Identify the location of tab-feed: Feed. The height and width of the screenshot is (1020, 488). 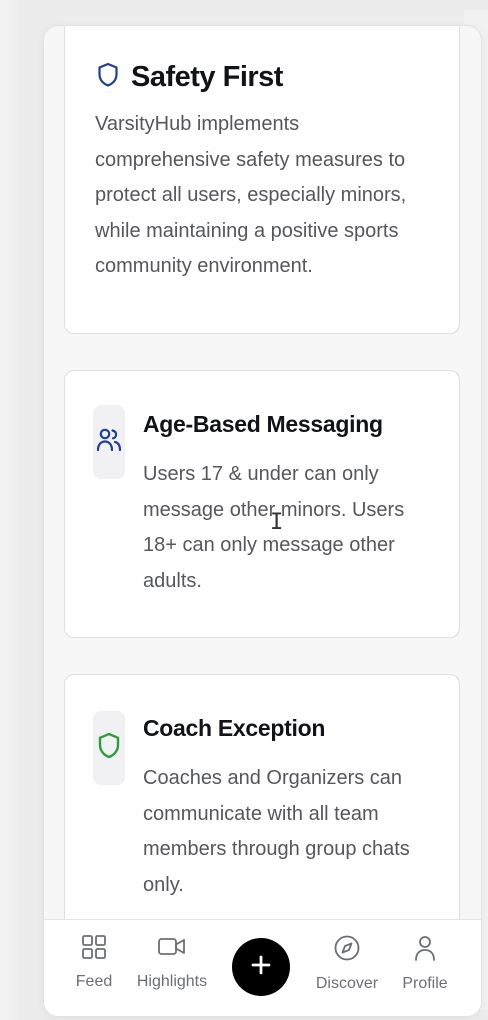
(94, 962).